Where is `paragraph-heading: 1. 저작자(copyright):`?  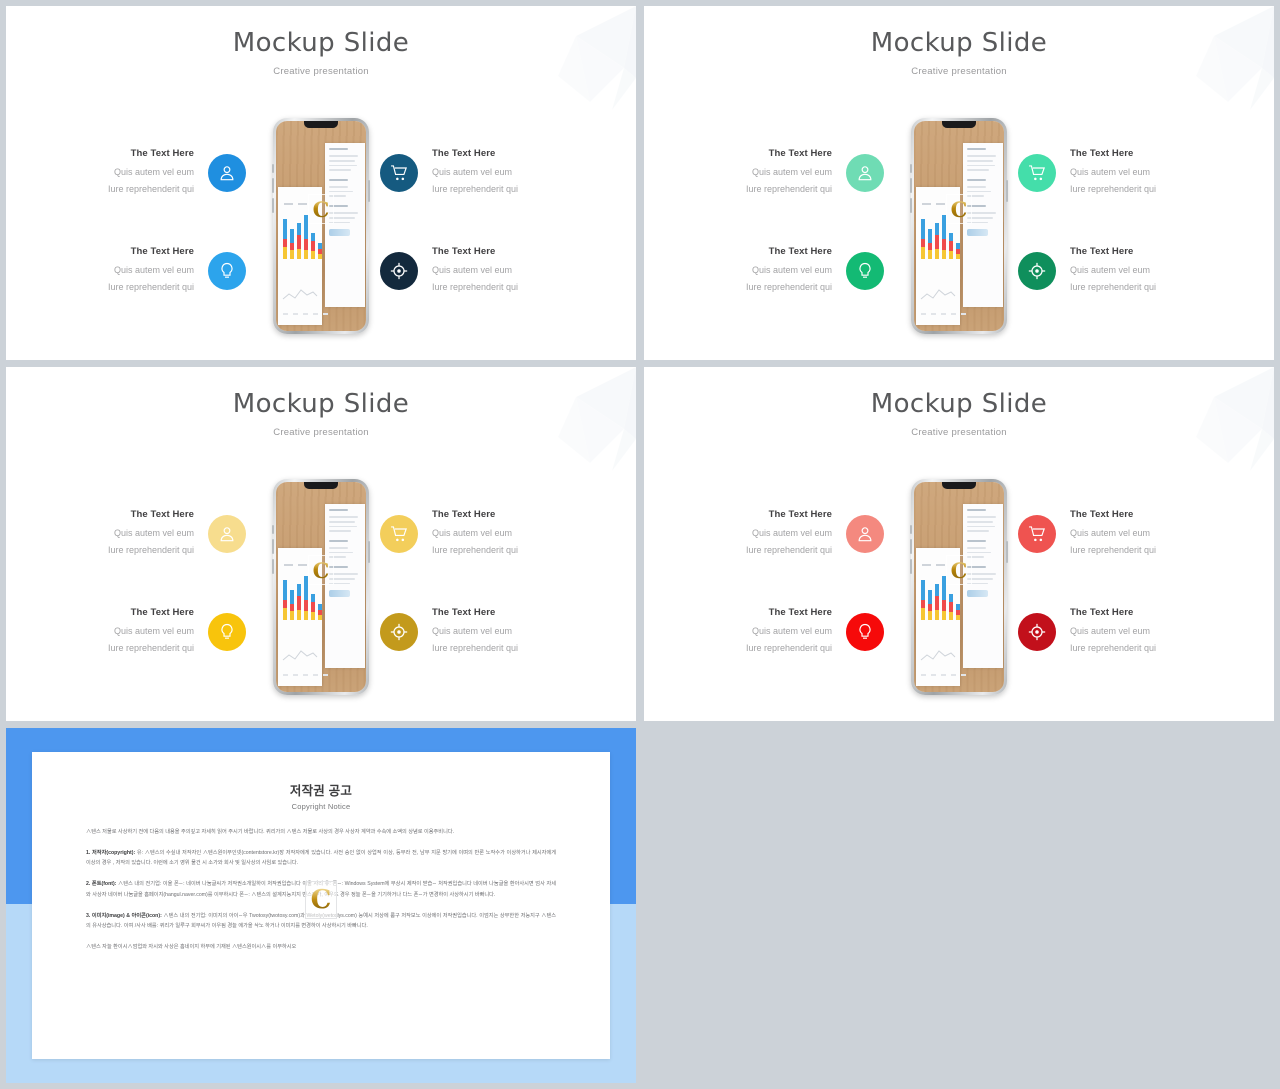 paragraph-heading: 1. 저작자(copyright): is located at coordinates (111, 853).